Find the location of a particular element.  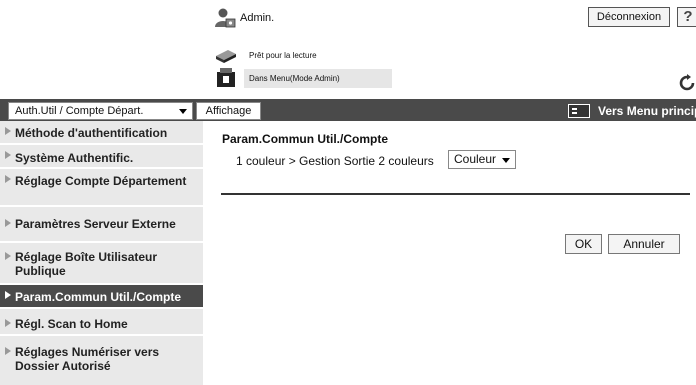

sidebar-item-label: Méthode d'authentification is located at coordinates (91, 133).